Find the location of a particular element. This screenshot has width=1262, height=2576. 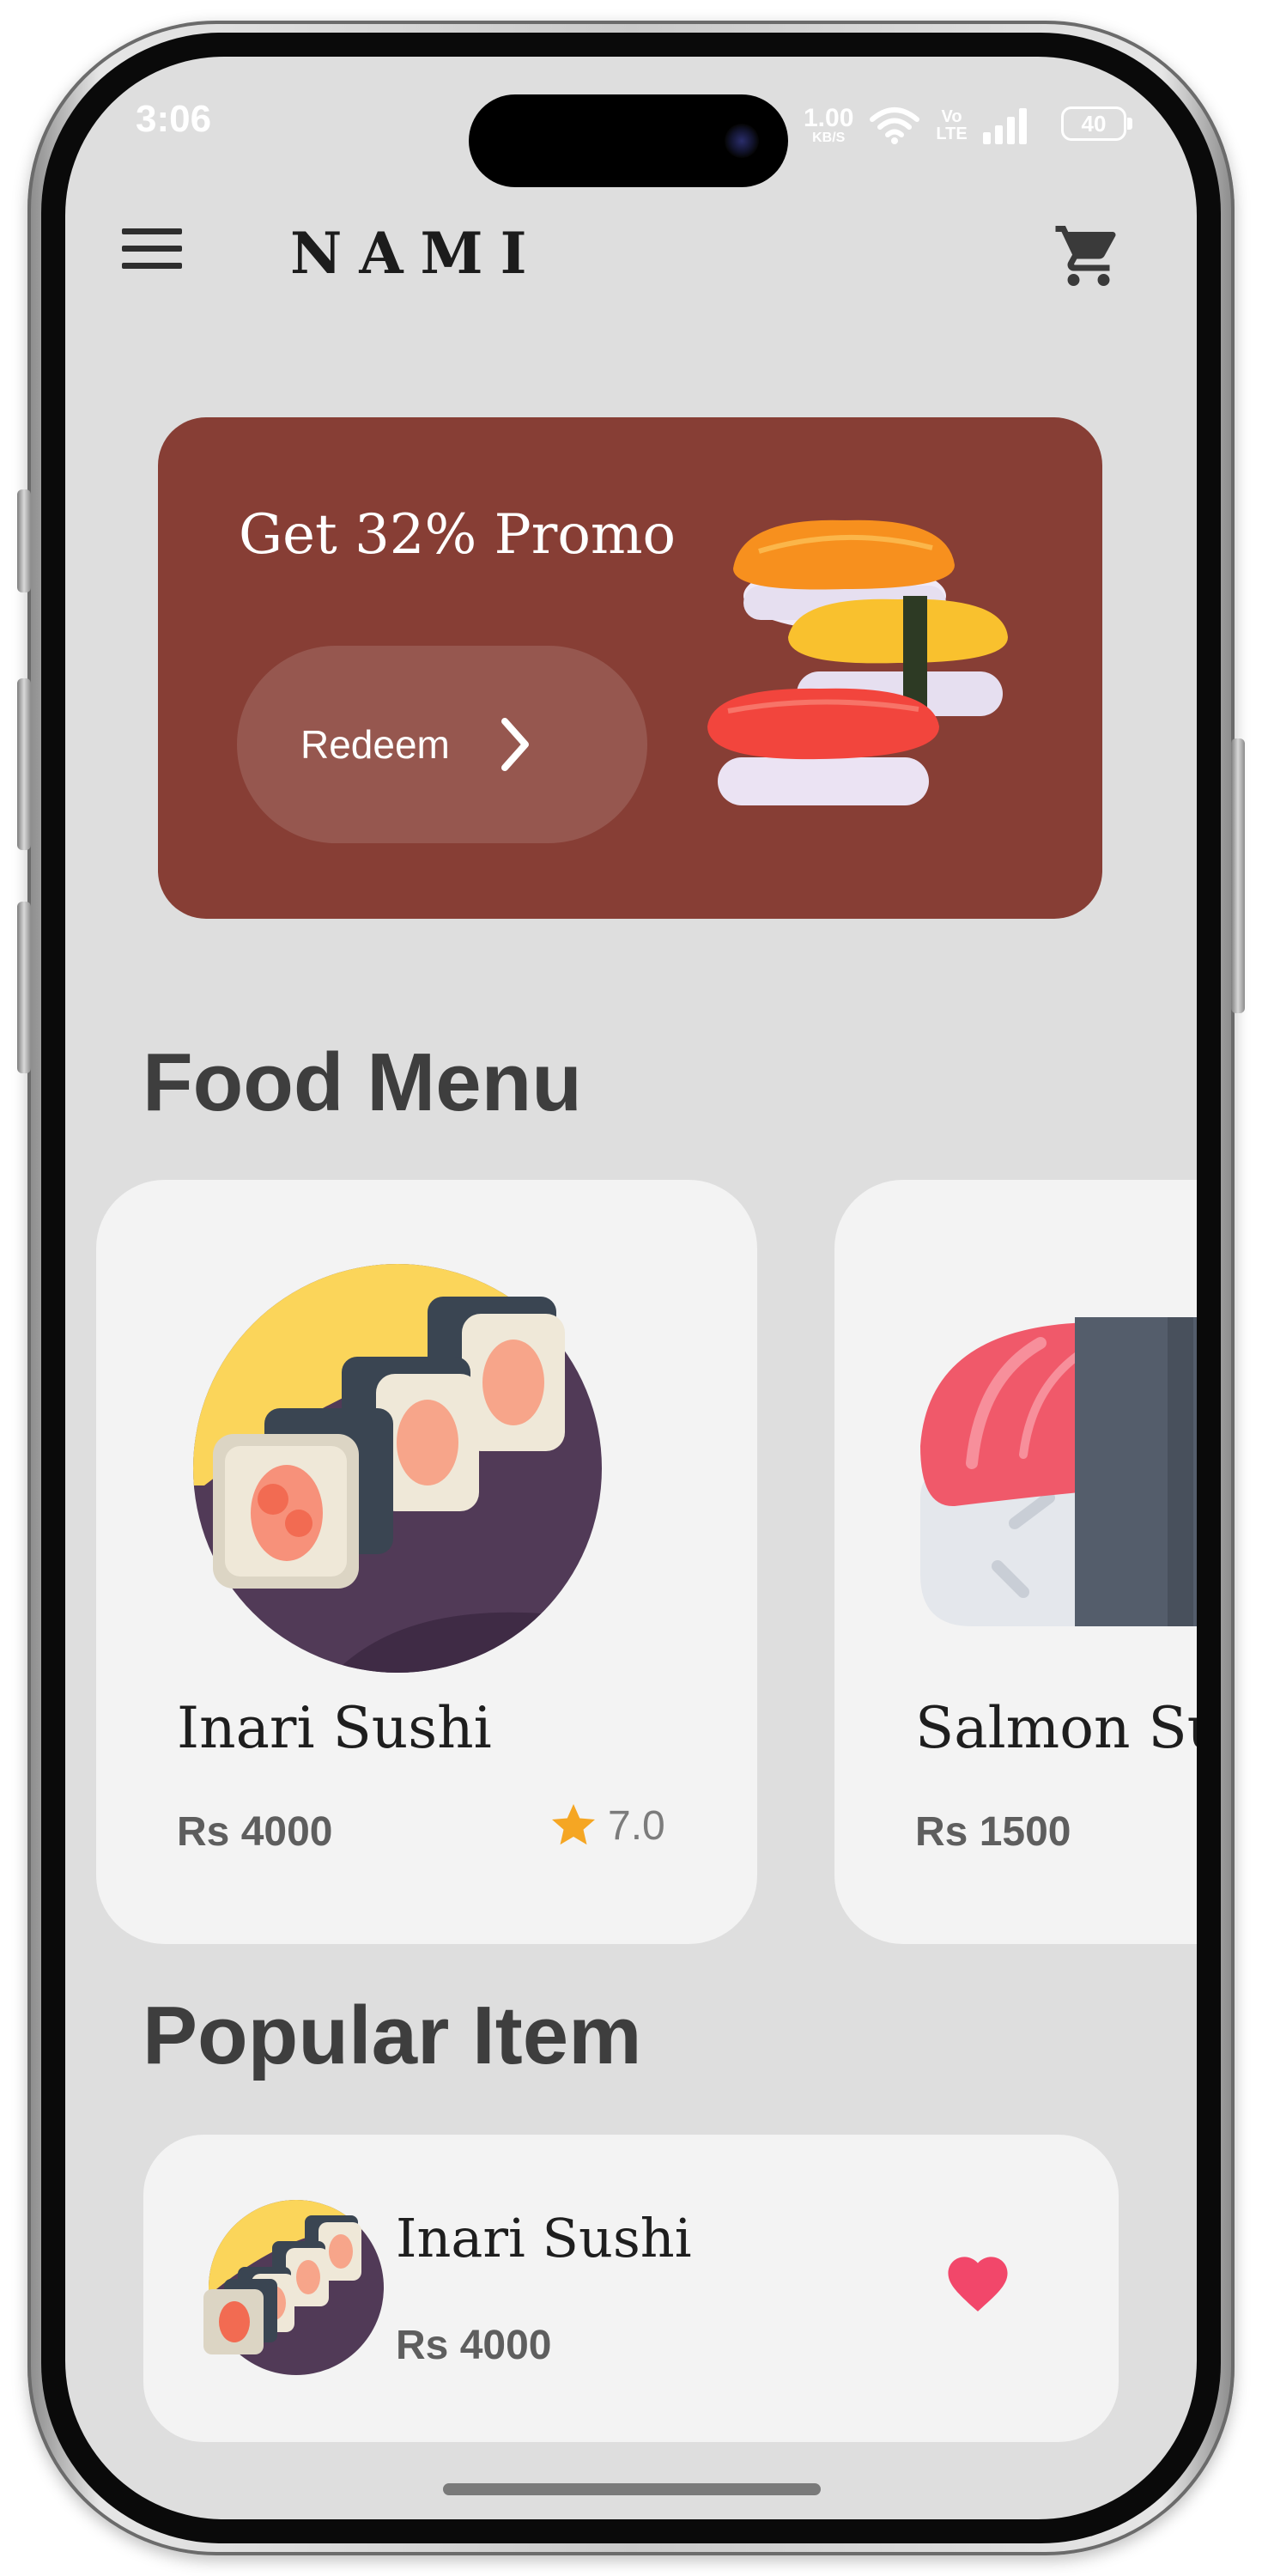

food-card-price: Rs 4000 is located at coordinates (255, 1832).